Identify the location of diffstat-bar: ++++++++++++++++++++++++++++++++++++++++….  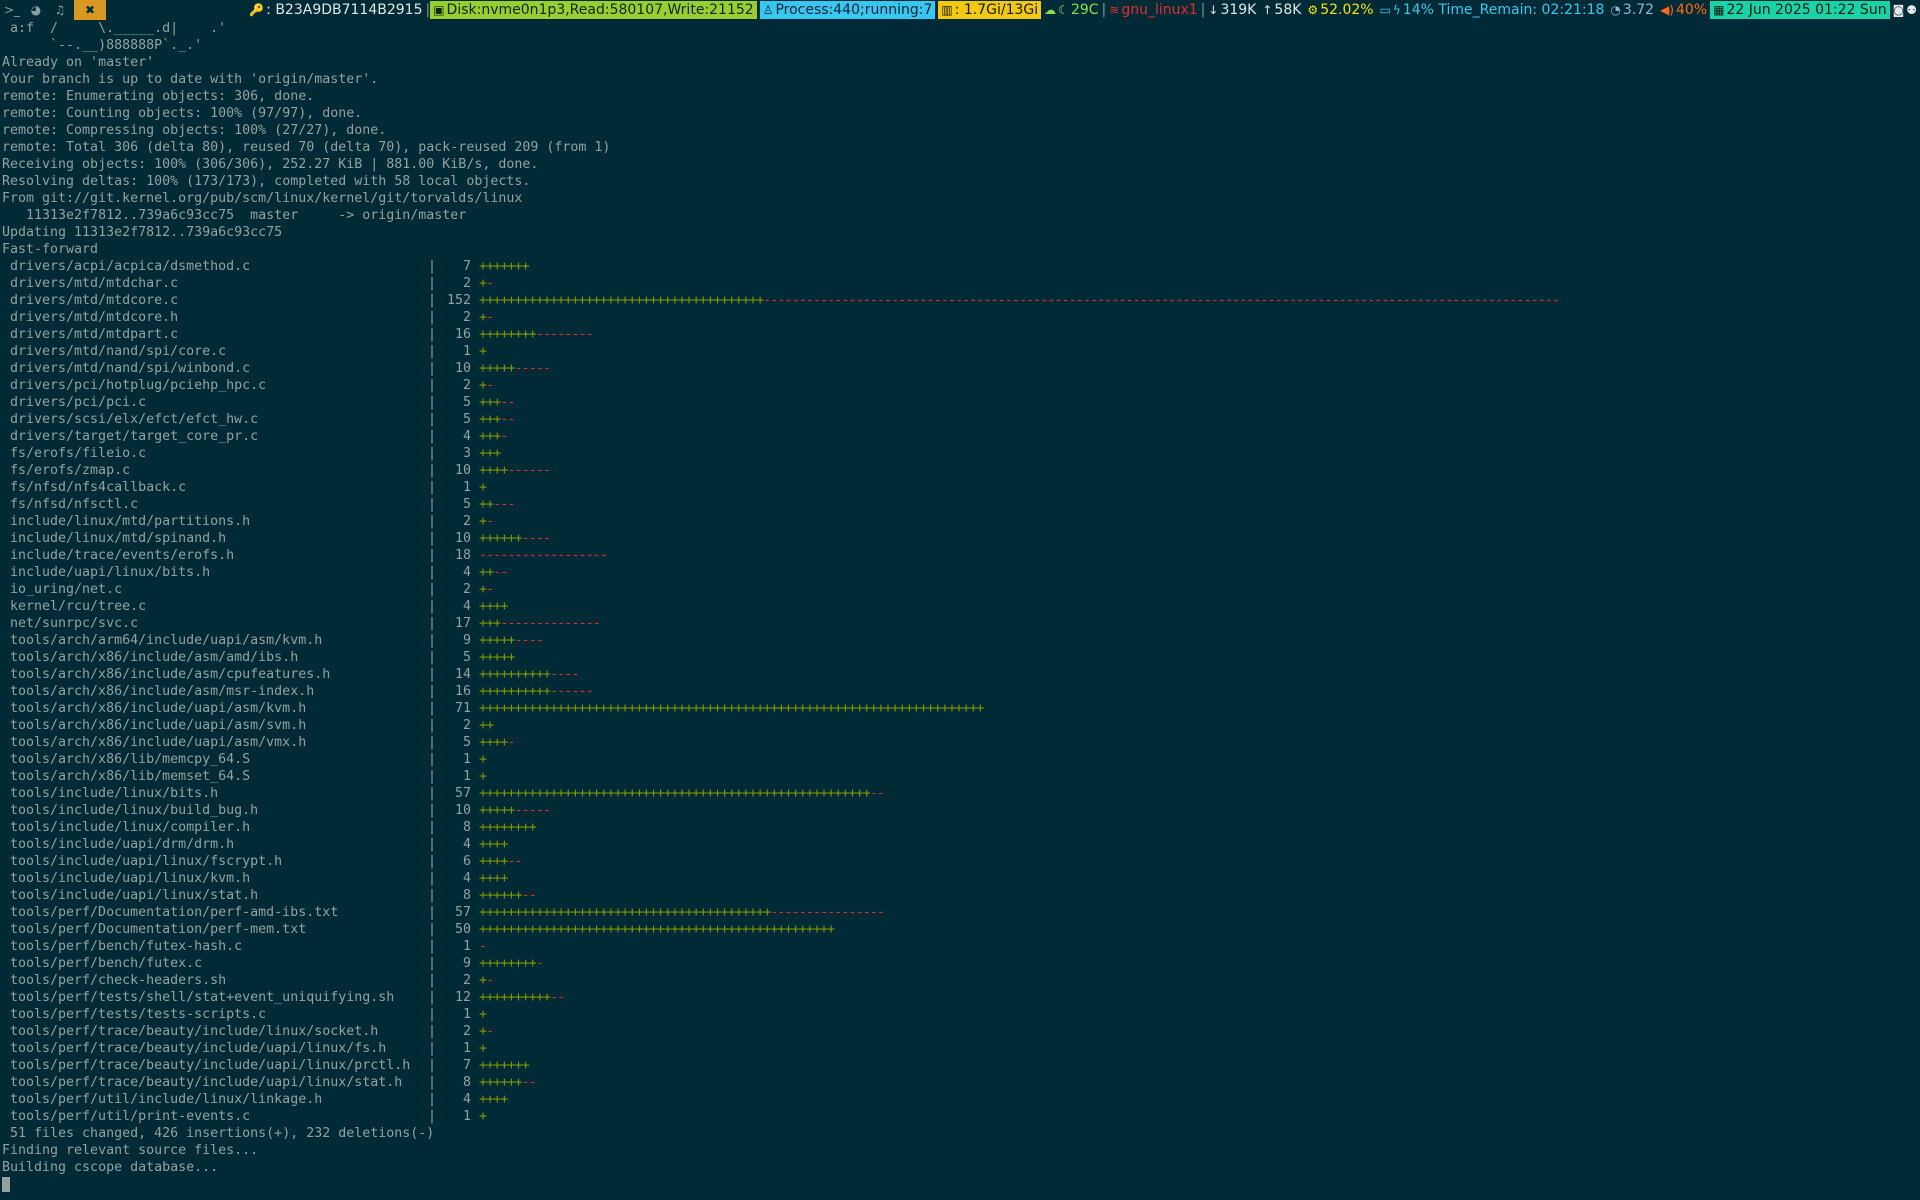
(682, 793).